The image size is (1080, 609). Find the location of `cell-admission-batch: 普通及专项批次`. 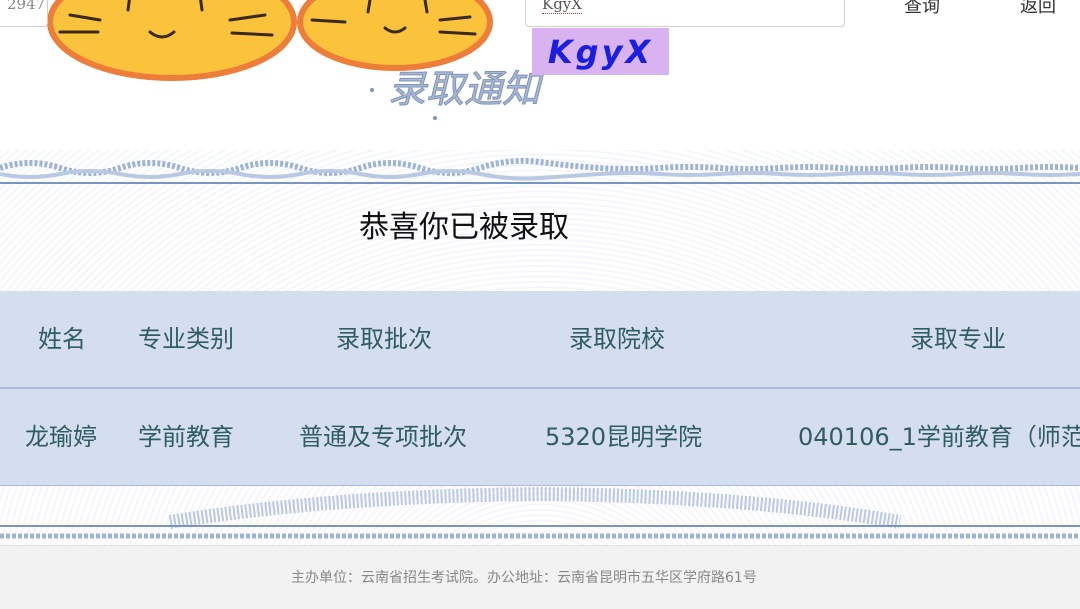

cell-admission-batch: 普通及专项批次 is located at coordinates (383, 437).